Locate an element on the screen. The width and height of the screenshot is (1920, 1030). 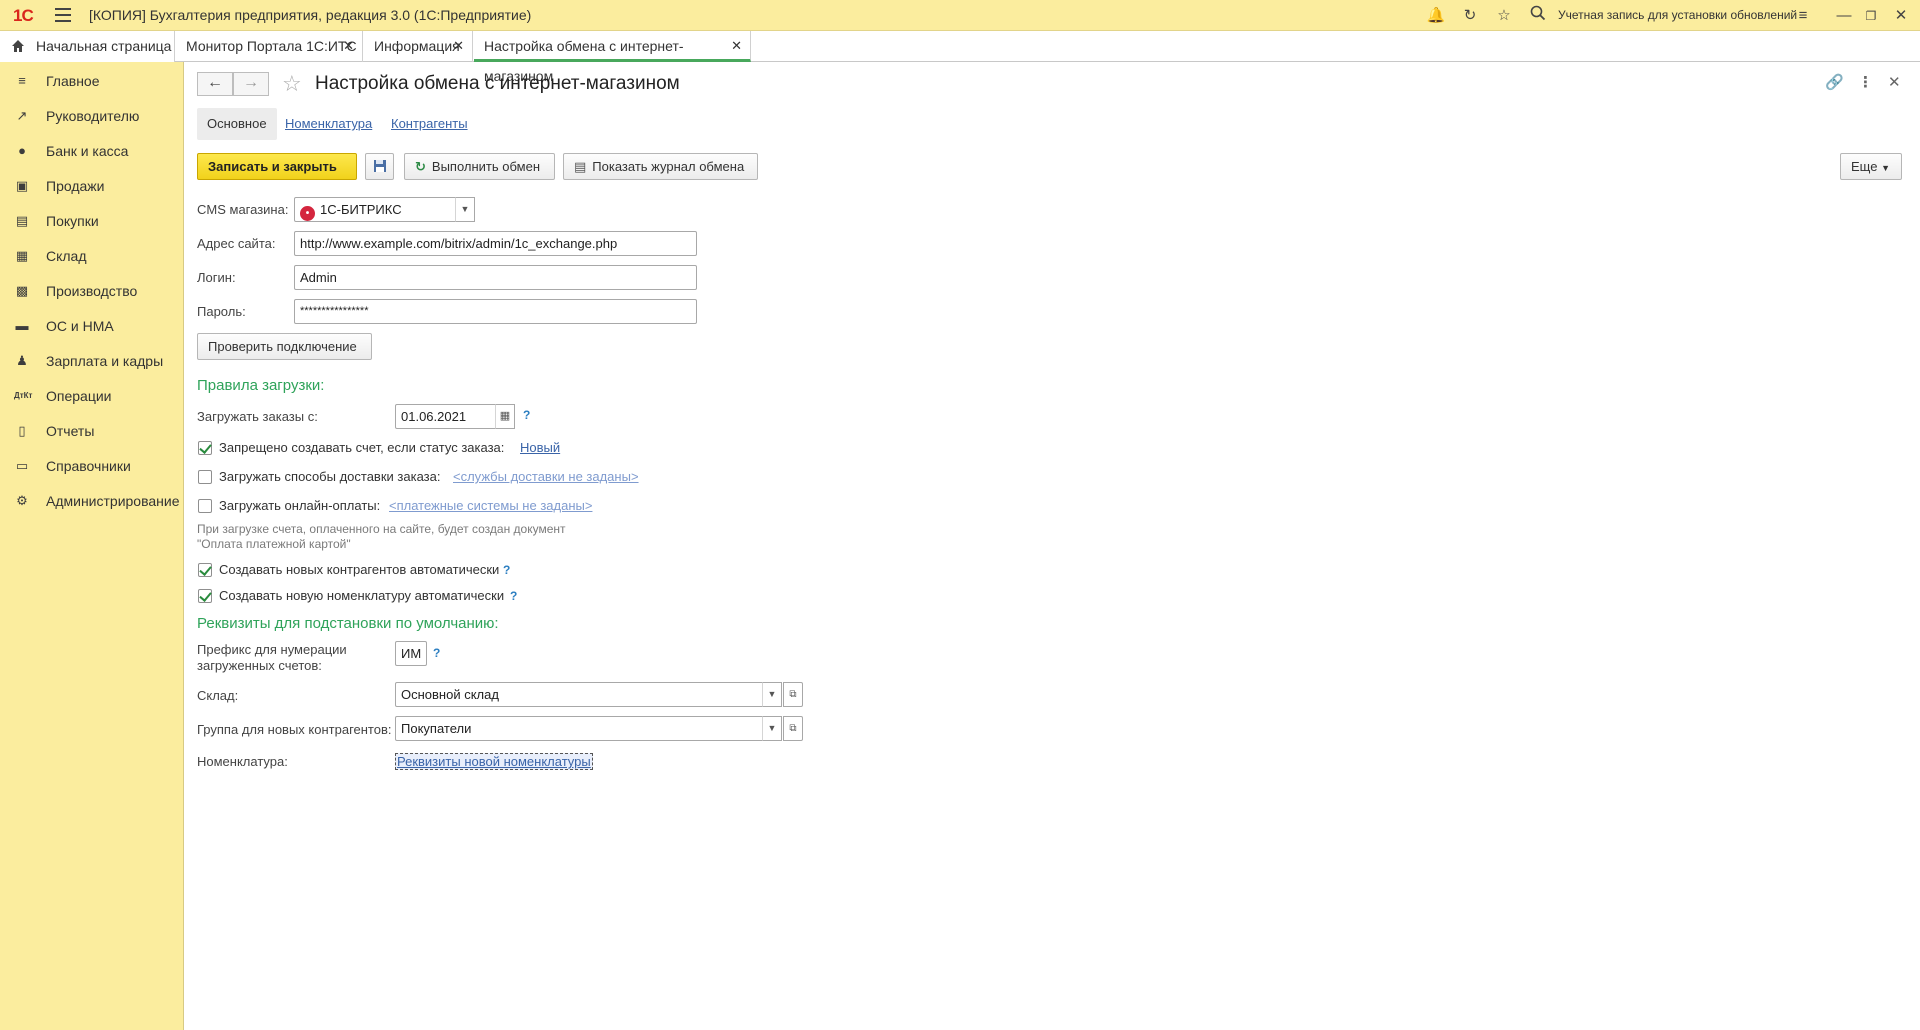
star-icon: ☆ is located at coordinates (1504, 16).